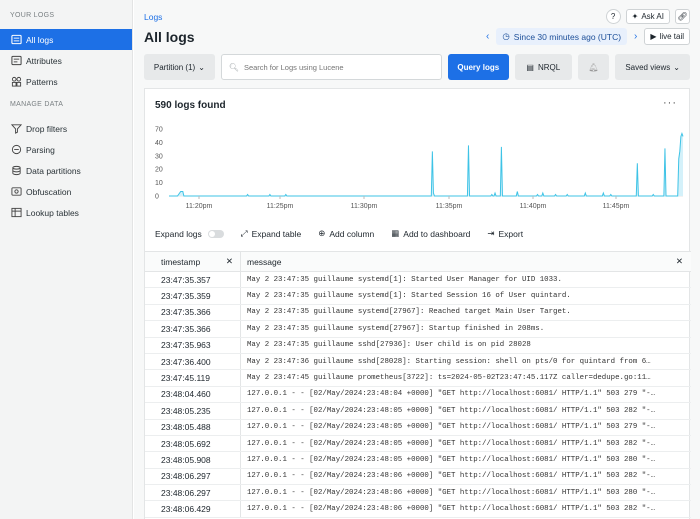 The image size is (700, 519). Describe the element at coordinates (616, 206) in the screenshot. I see `x-tick-label: 11:45pm` at that location.